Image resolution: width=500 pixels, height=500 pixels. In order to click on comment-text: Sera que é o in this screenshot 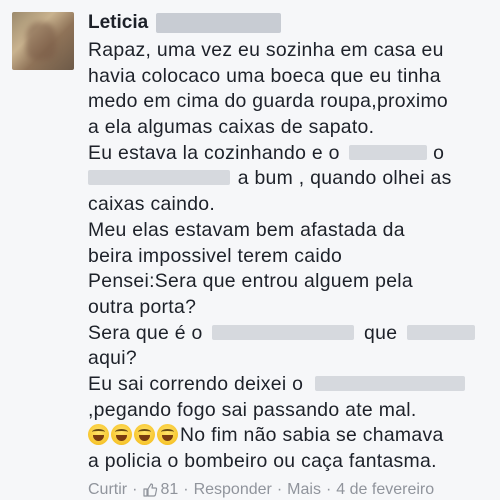, I will do `click(145, 332)`.